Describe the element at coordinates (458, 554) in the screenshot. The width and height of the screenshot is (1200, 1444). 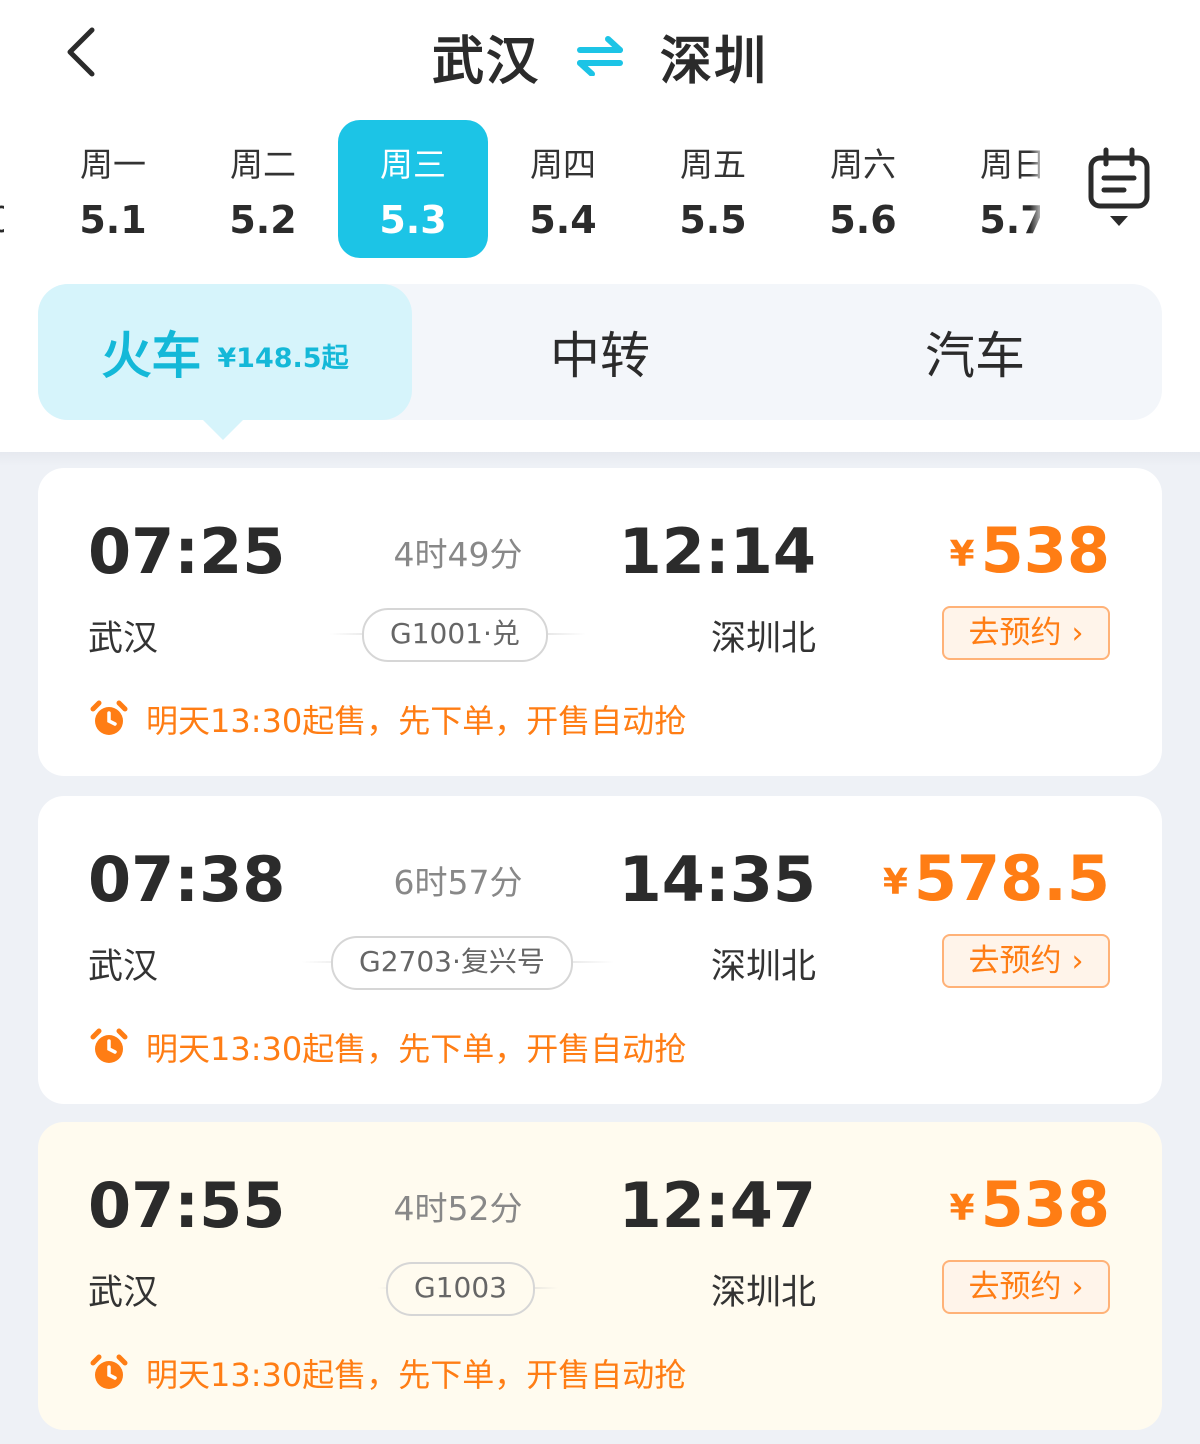
I see `duration: 4时49分` at that location.